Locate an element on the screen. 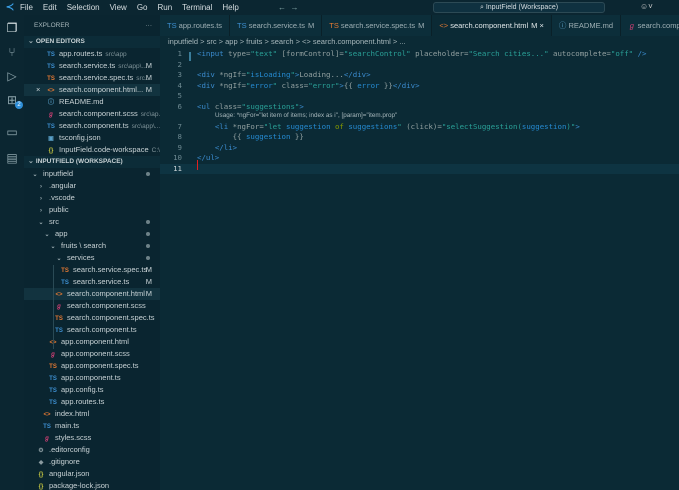 This screenshot has width=679, height=490. menu-run: Run is located at coordinates (164, 7).